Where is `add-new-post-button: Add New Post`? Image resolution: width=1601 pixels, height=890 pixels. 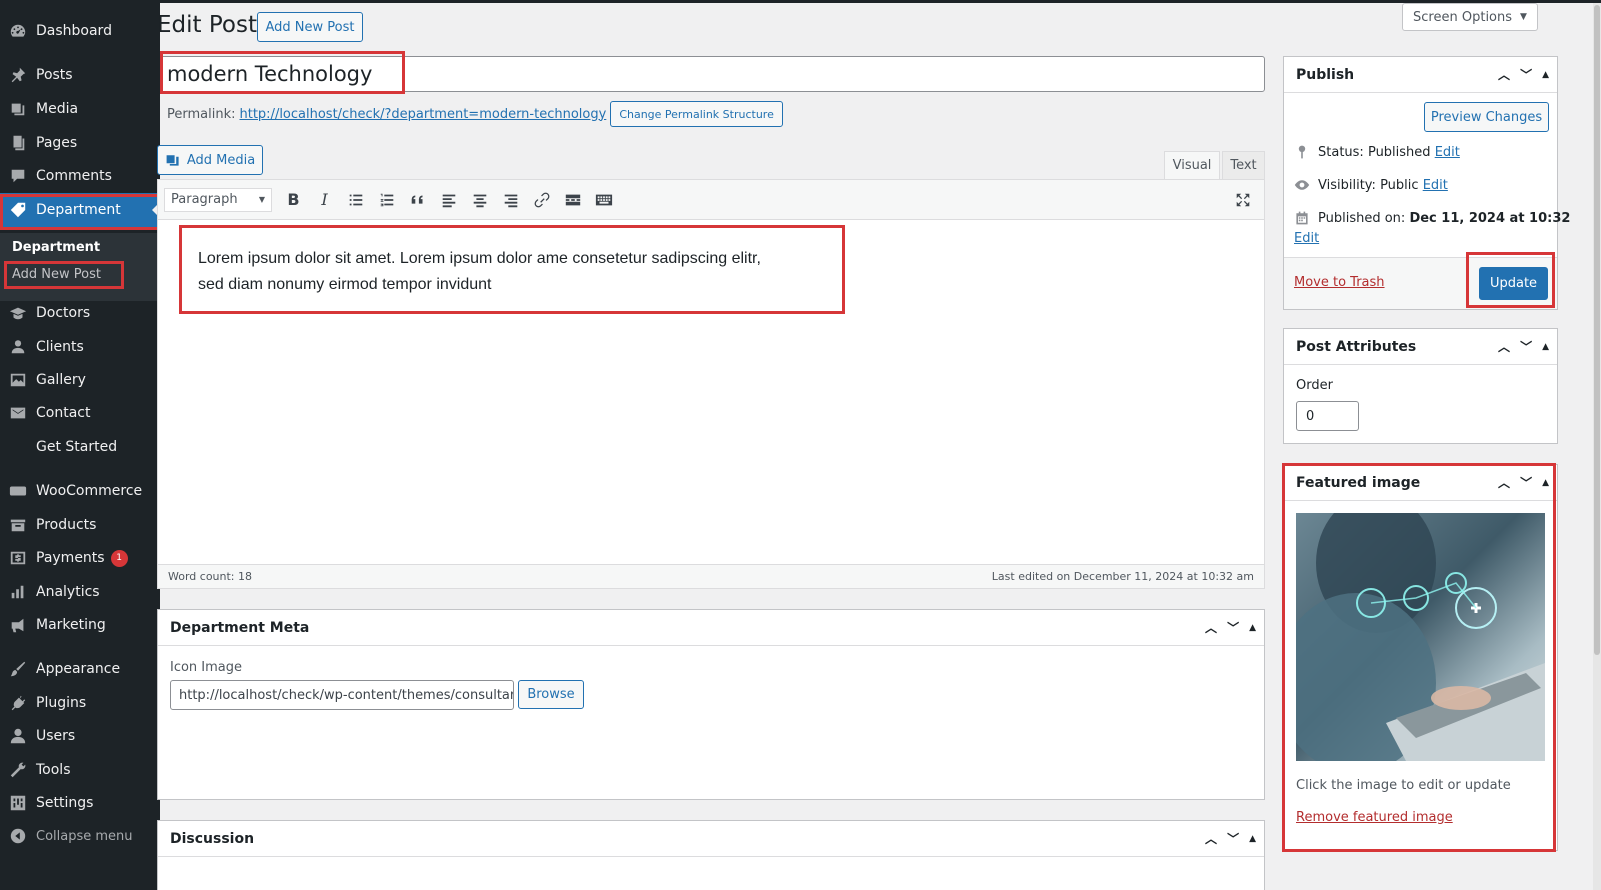 add-new-post-button: Add New Post is located at coordinates (310, 27).